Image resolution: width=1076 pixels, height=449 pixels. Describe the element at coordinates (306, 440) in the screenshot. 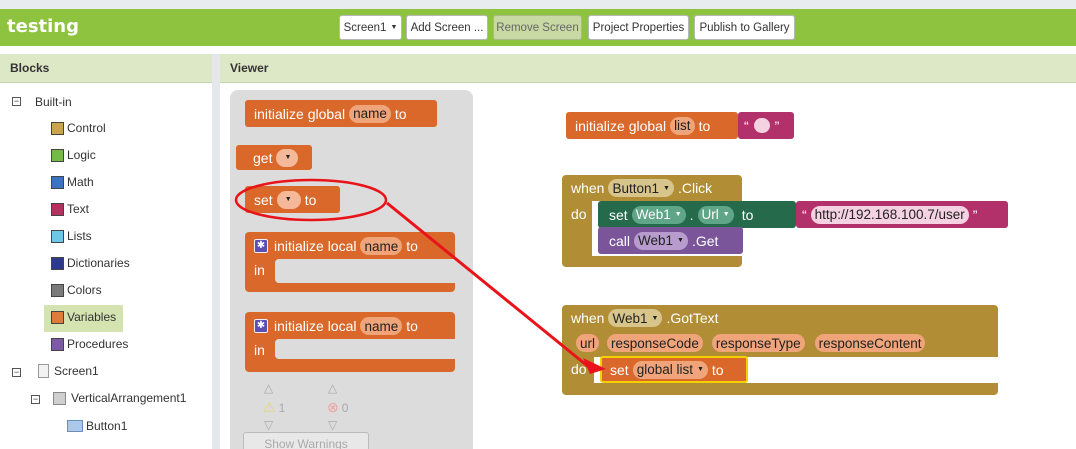

I see `show-warnings-button: Show Warnings` at that location.